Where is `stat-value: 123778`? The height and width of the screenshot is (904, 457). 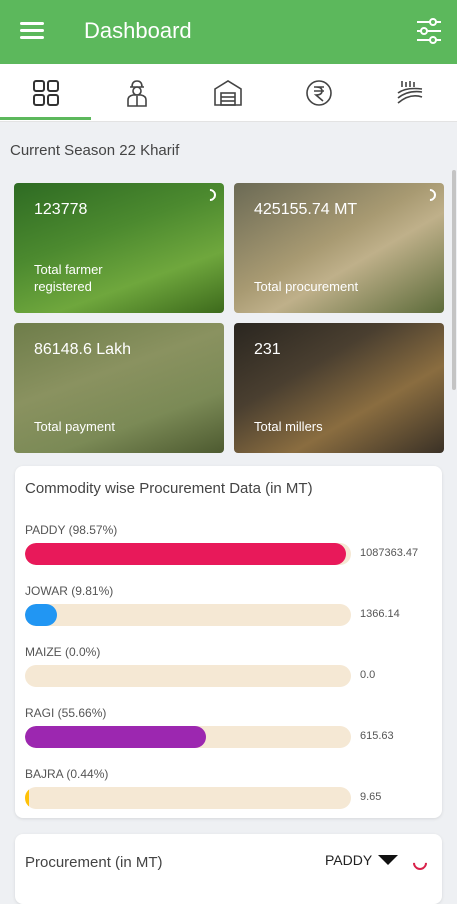 stat-value: 123778 is located at coordinates (61, 209).